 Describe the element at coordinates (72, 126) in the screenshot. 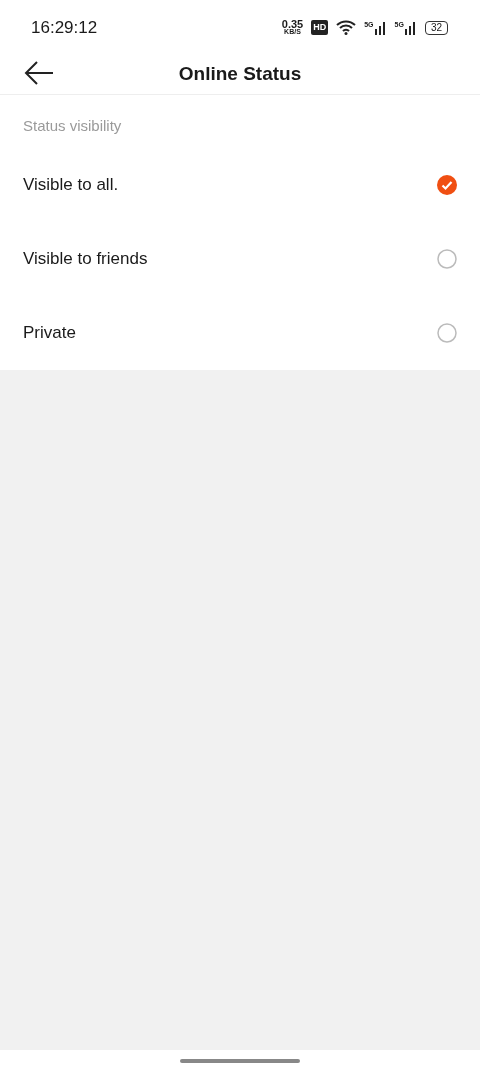

I see `section-label: Status visibility` at that location.